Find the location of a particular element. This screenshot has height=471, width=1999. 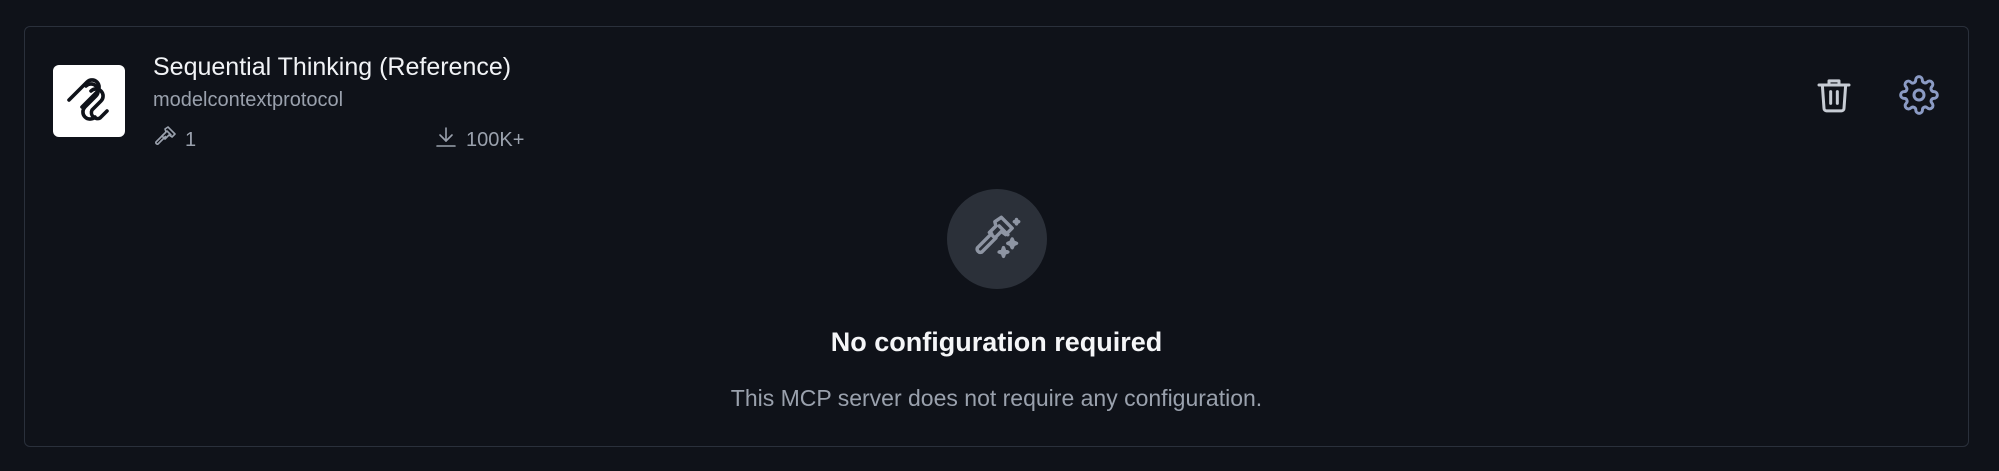

settings-button is located at coordinates (1919, 95).